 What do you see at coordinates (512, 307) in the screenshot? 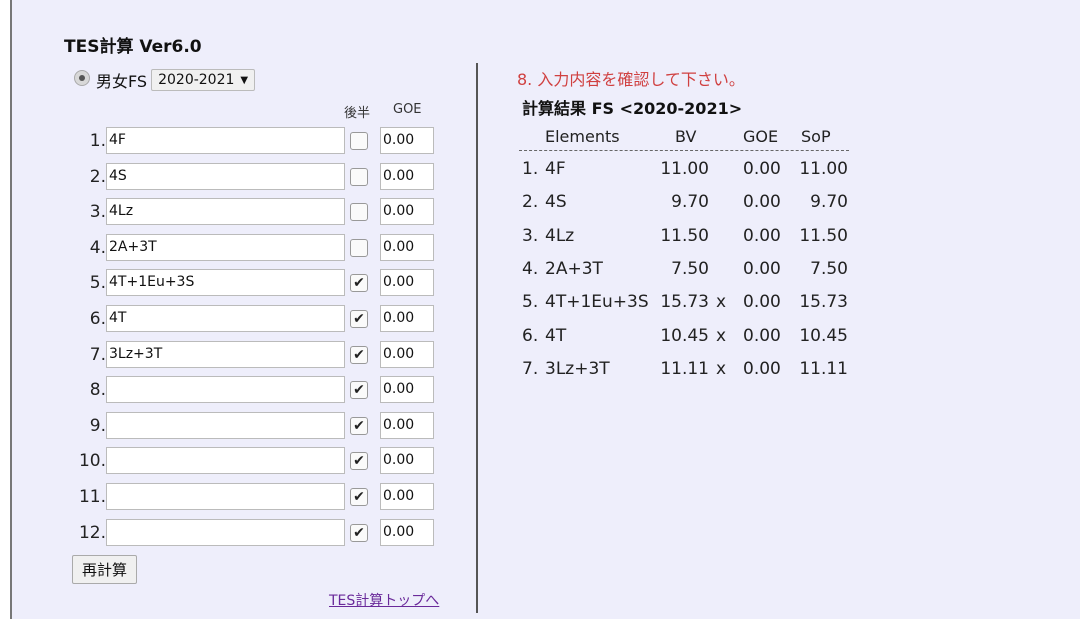
I see `result-row: 5. 4T+1Eu+3S 15.73 x 0.00 15.73` at bounding box center [512, 307].